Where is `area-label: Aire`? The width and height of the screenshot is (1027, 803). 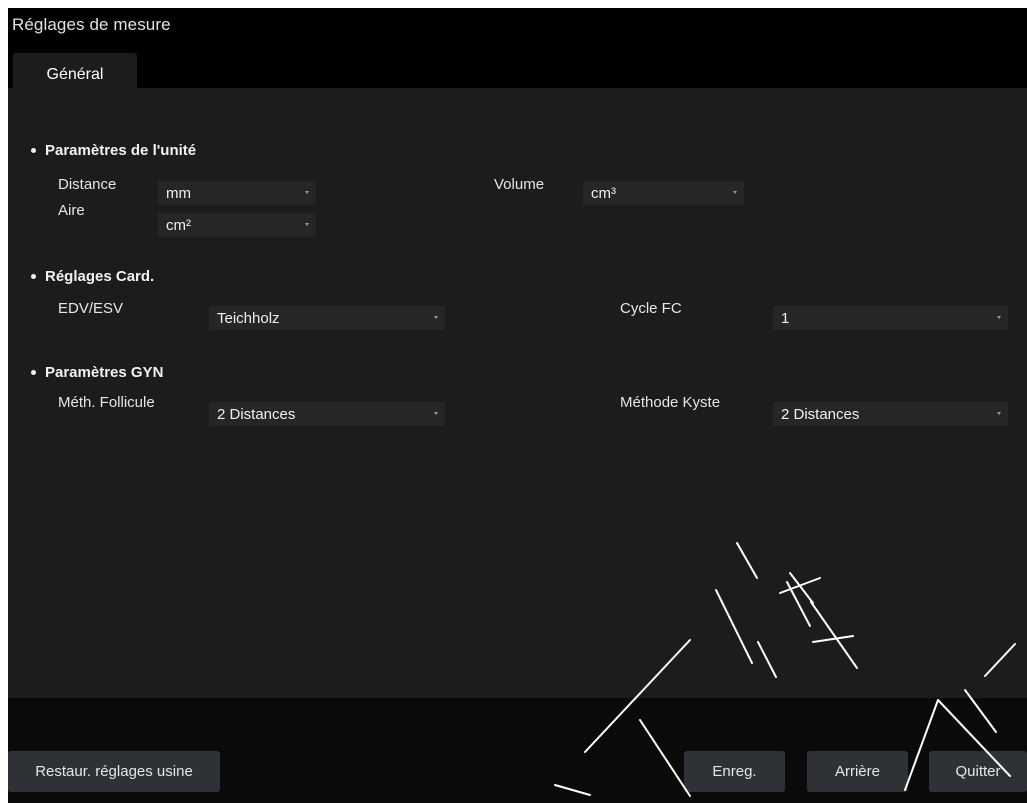
area-label: Aire is located at coordinates (71, 210).